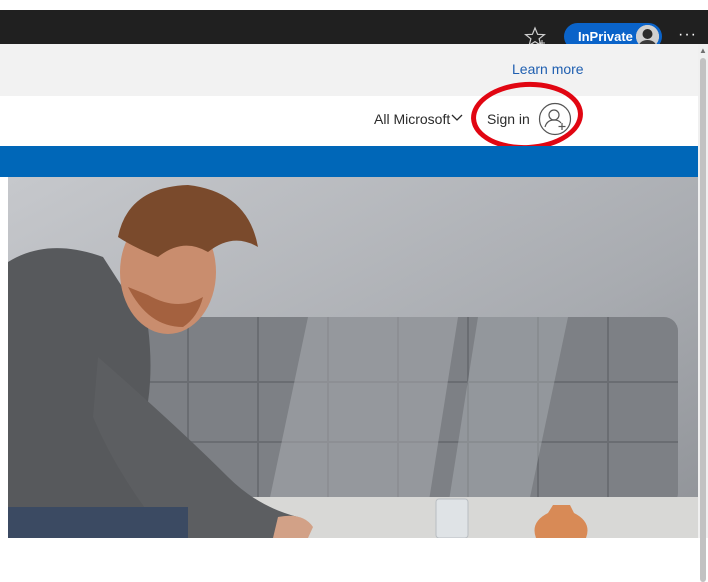  What do you see at coordinates (349, 70) in the screenshot?
I see `info-banner: Learn more` at bounding box center [349, 70].